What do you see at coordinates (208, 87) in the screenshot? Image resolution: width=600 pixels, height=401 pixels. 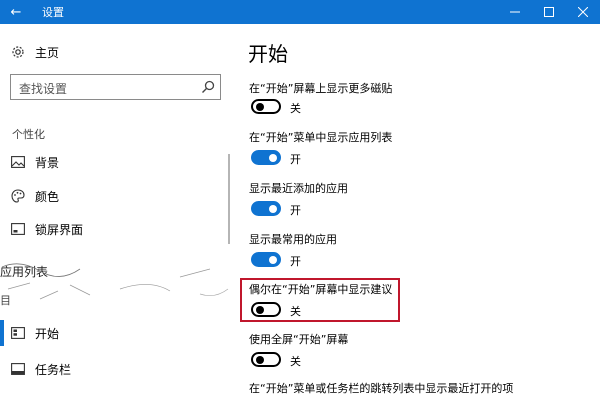 I see `search-icon` at bounding box center [208, 87].